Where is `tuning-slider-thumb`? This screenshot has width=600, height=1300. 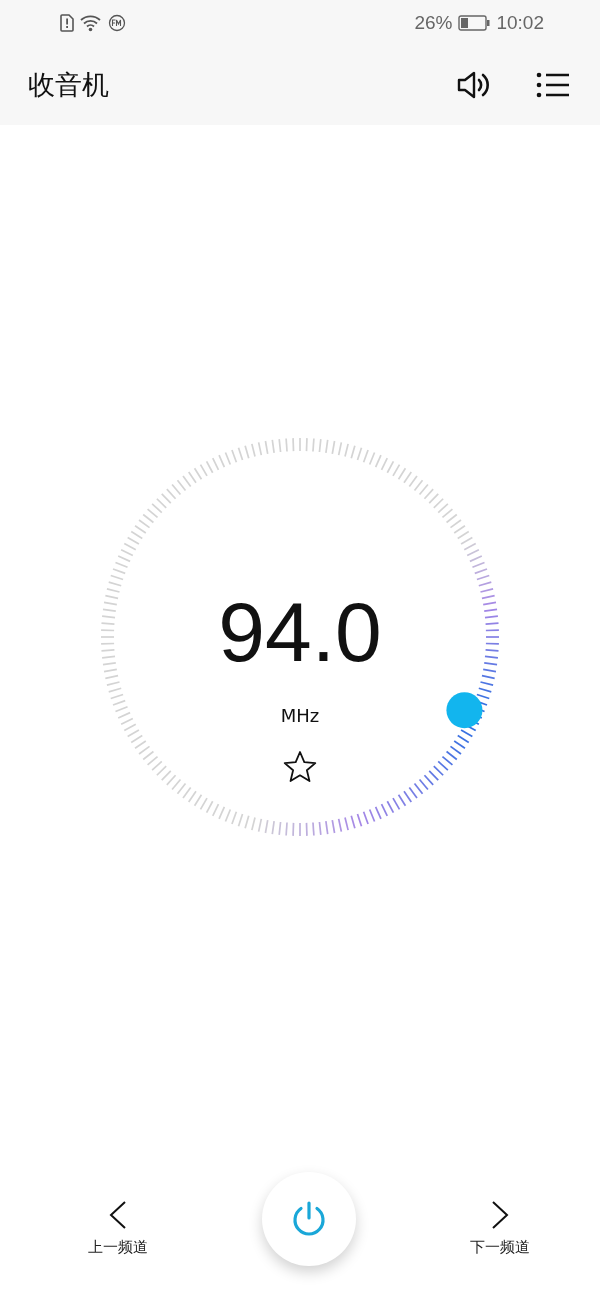
tuning-slider-thumb is located at coordinates (464, 710).